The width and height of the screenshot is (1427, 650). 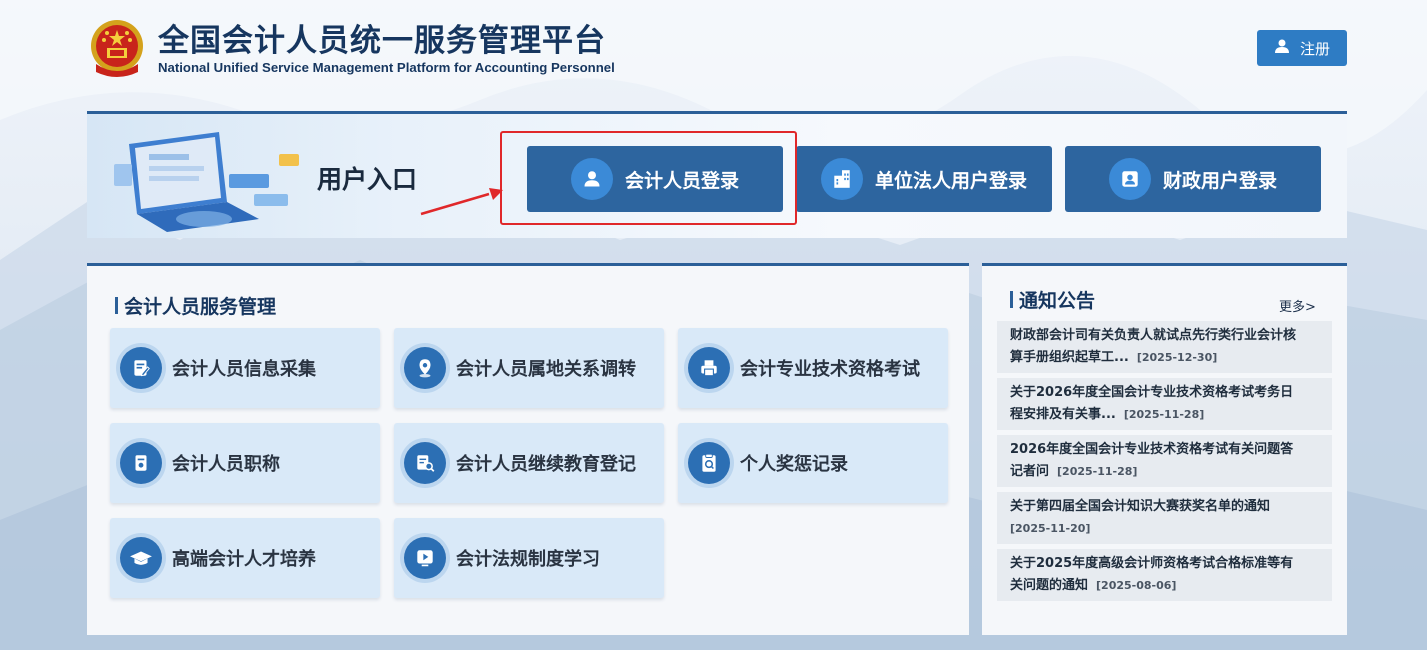 I want to click on service-talent-training: 高端会计人才培养, so click(x=245, y=558).